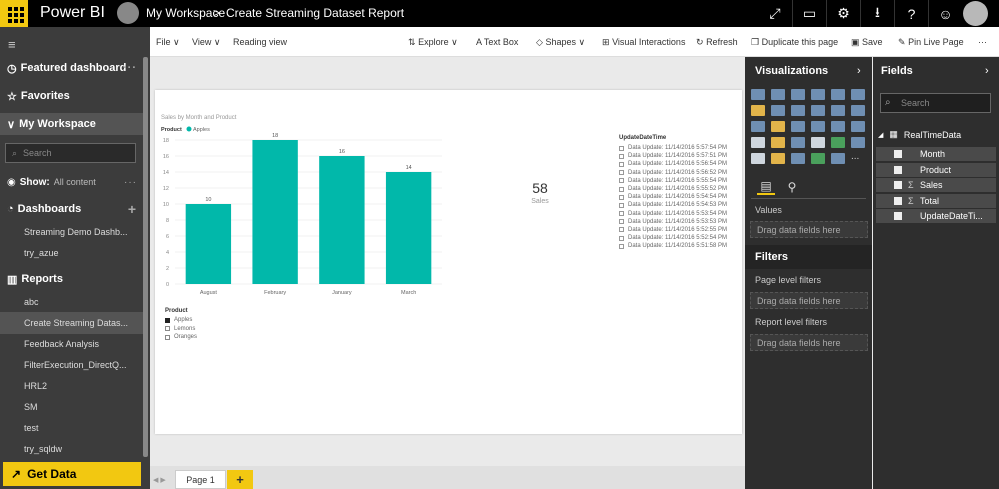 This screenshot has width=999, height=489. Describe the element at coordinates (12, 44) in the screenshot. I see `hamburger-icon: ≡` at that location.